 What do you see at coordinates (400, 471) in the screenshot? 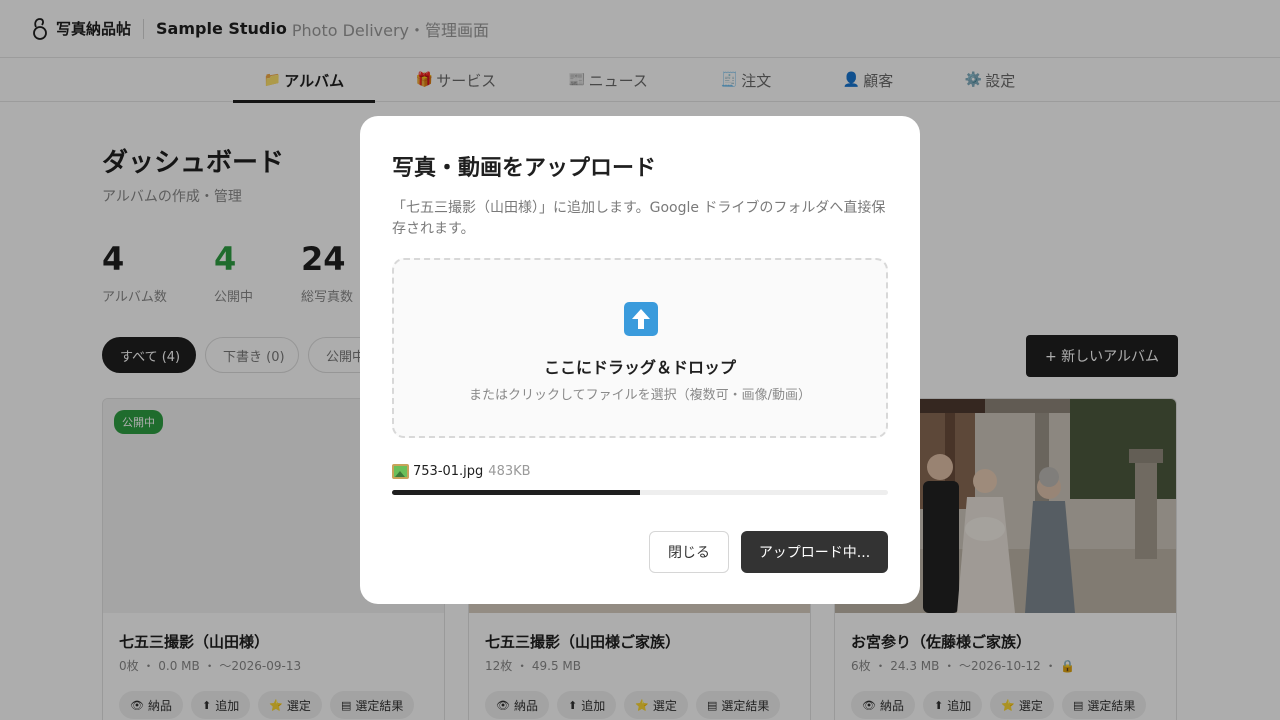
I see `image-file-icon` at bounding box center [400, 471].